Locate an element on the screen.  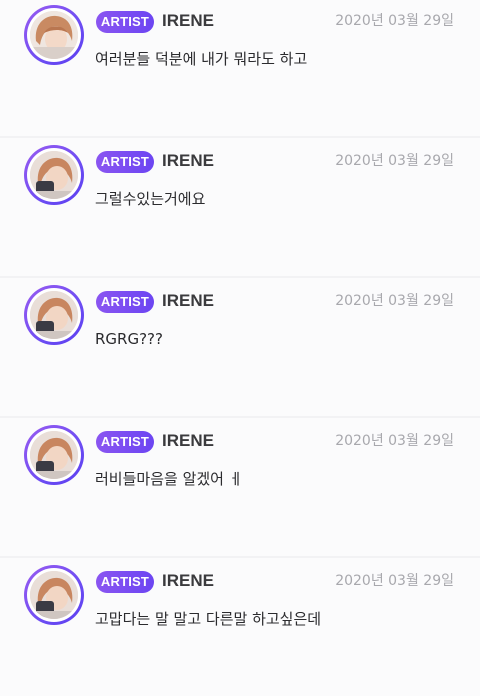
post-message: 러비들마음을 알겠어 ㅔ is located at coordinates (169, 479).